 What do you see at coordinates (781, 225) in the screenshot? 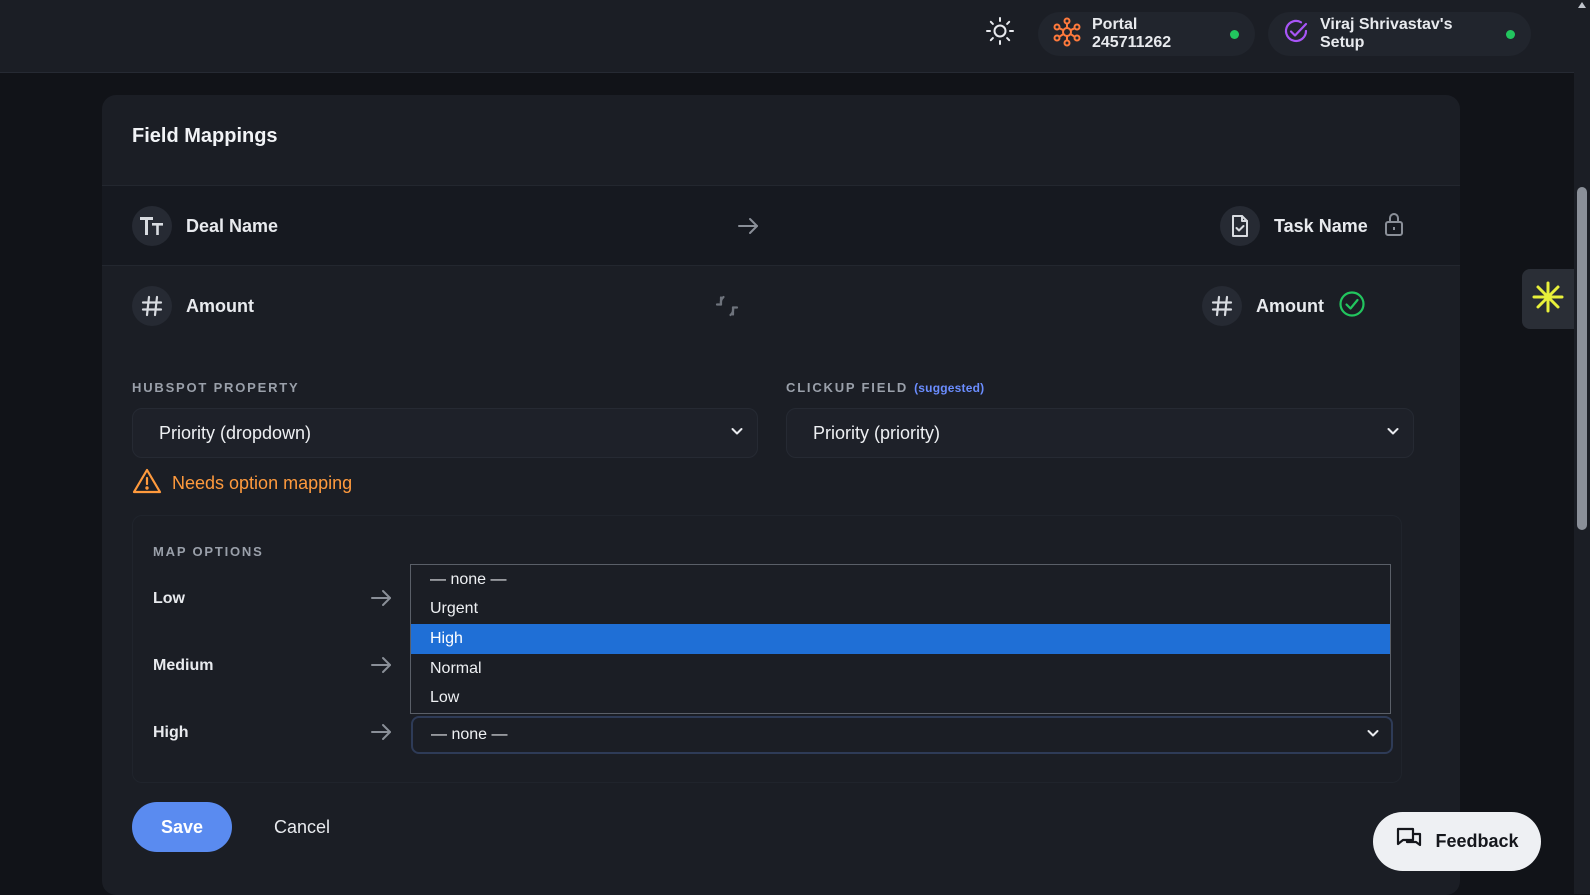
I see `mapping-row-deal-name: Deal Name Task Name` at bounding box center [781, 225].